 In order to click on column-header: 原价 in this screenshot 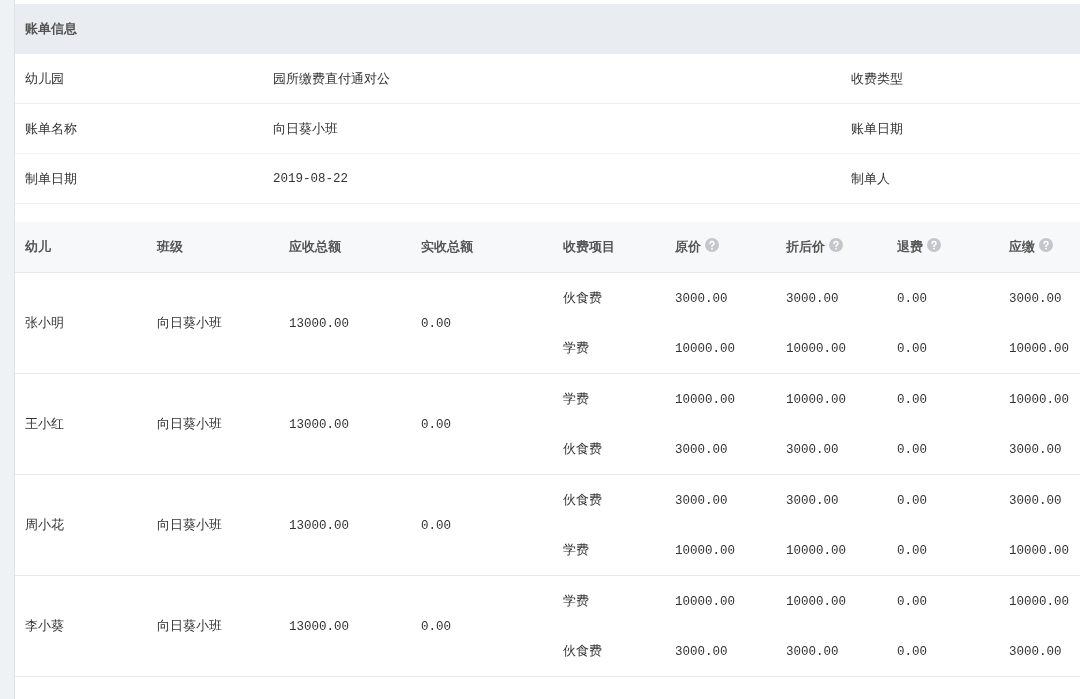, I will do `click(688, 247)`.